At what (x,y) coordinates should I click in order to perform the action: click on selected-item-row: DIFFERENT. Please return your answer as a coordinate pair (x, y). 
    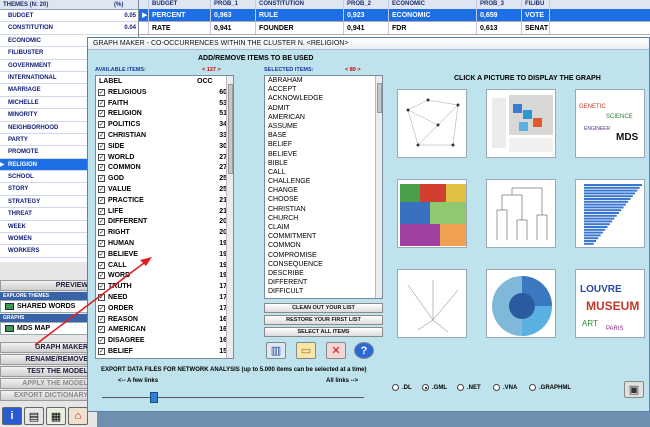
    Looking at the image, I should click on (323, 282).